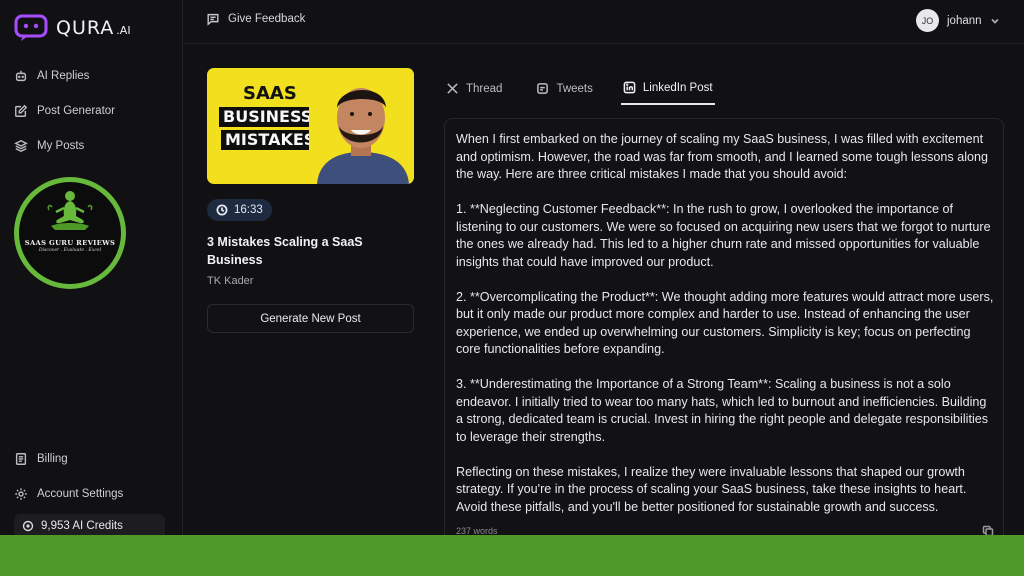 Image resolution: width=1024 pixels, height=576 pixels. I want to click on tab-linkedin-post: LinkedIn Post, so click(667, 88).